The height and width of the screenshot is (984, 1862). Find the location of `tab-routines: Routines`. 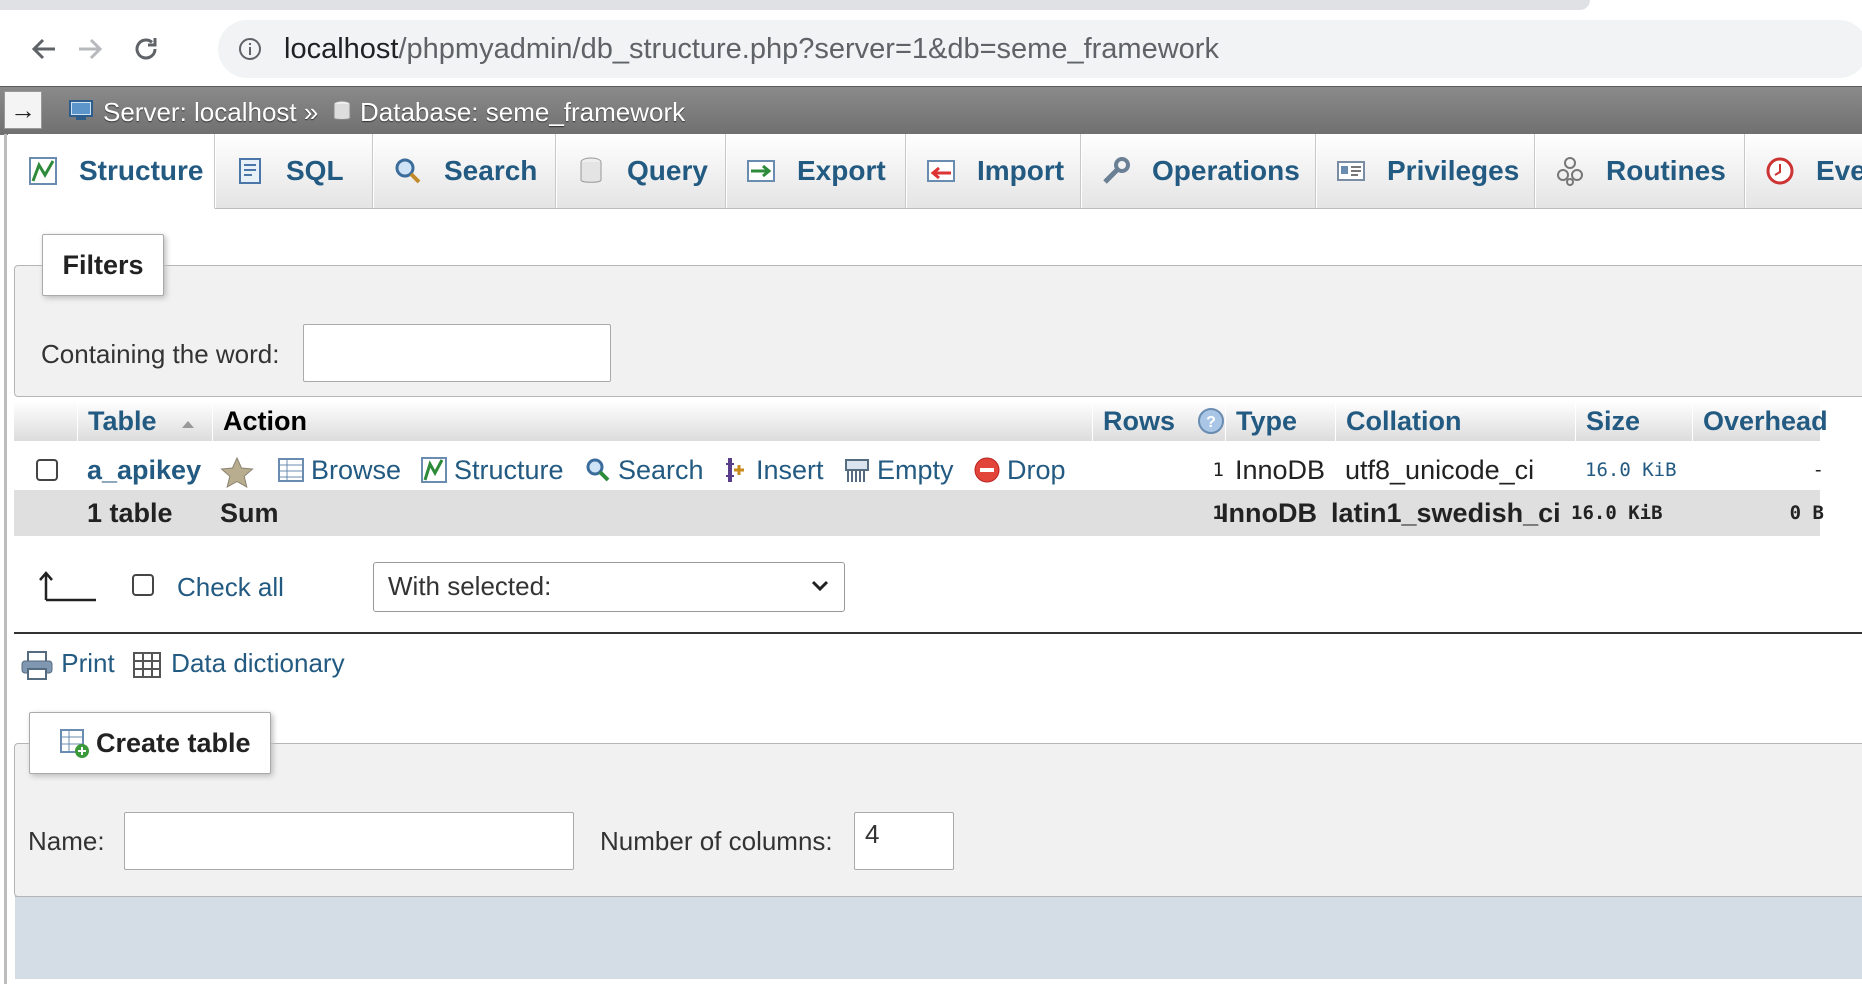

tab-routines: Routines is located at coordinates (1640, 171).